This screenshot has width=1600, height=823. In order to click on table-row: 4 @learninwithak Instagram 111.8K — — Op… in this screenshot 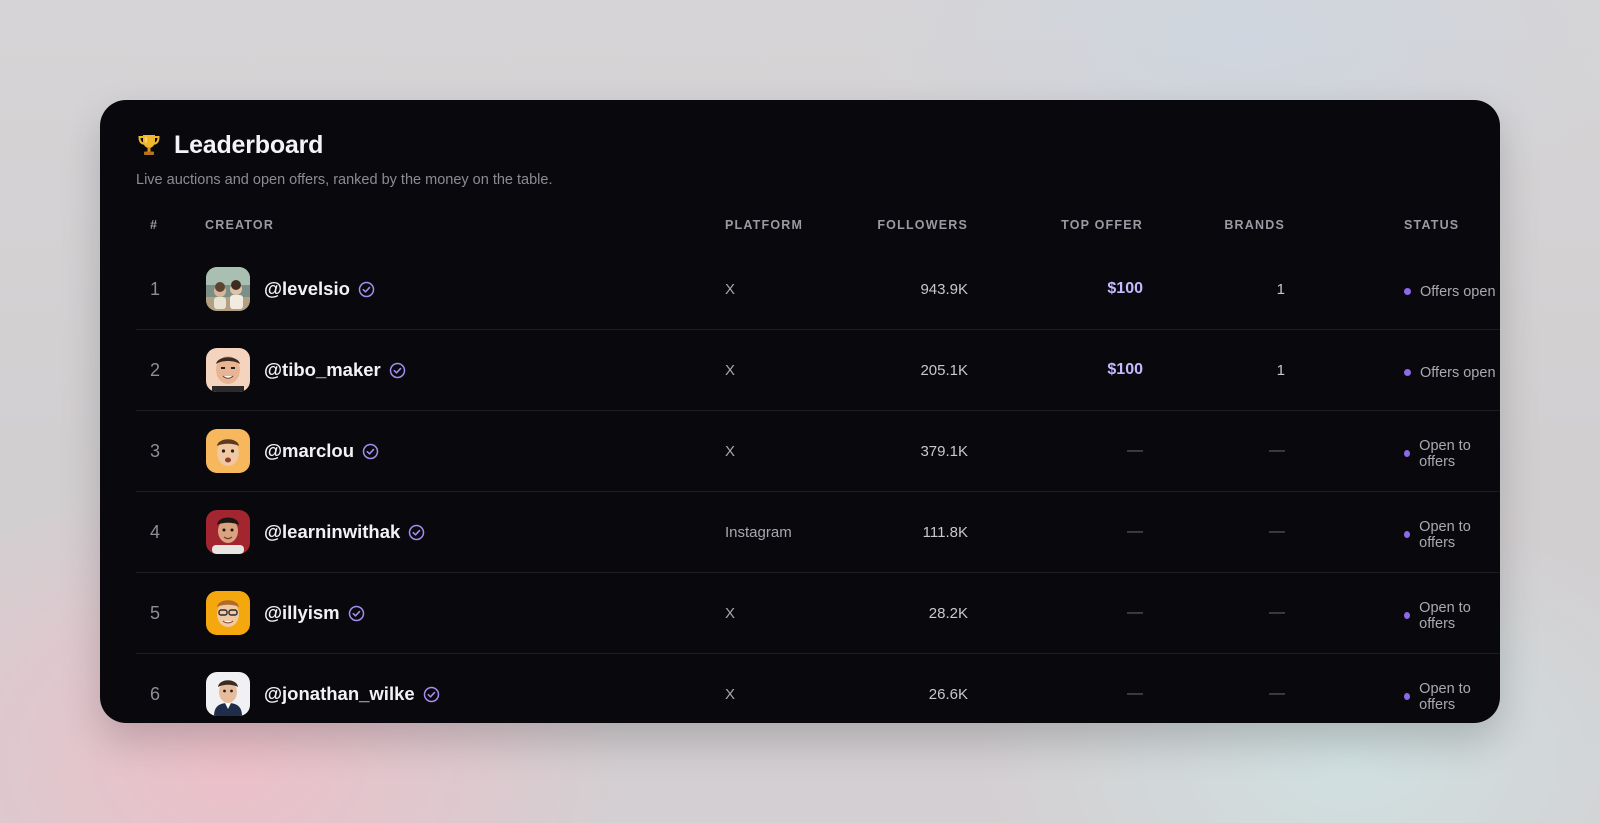, I will do `click(818, 532)`.